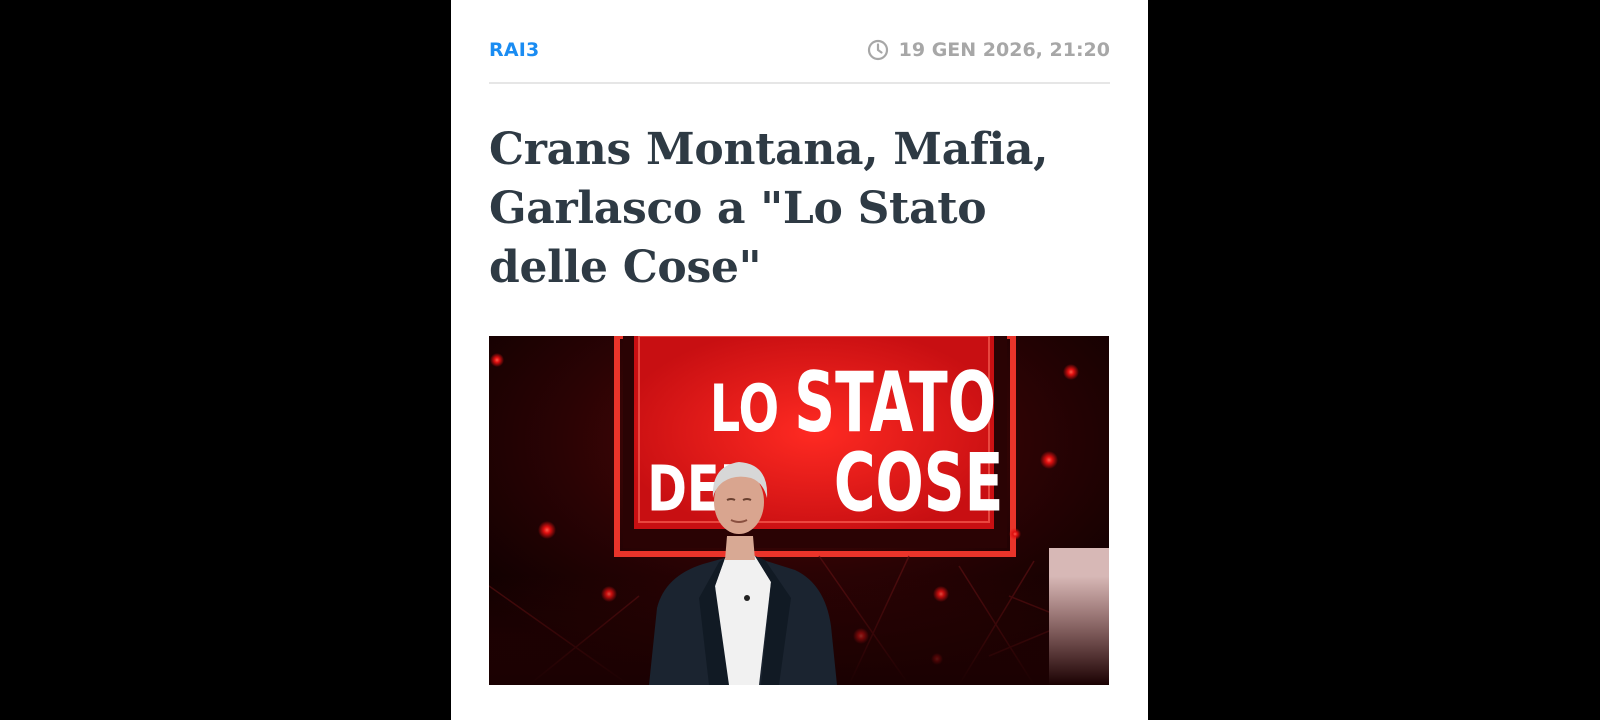  I want to click on article-meta: RAI3 19 GEN 2026, 21:20, so click(799, 50).